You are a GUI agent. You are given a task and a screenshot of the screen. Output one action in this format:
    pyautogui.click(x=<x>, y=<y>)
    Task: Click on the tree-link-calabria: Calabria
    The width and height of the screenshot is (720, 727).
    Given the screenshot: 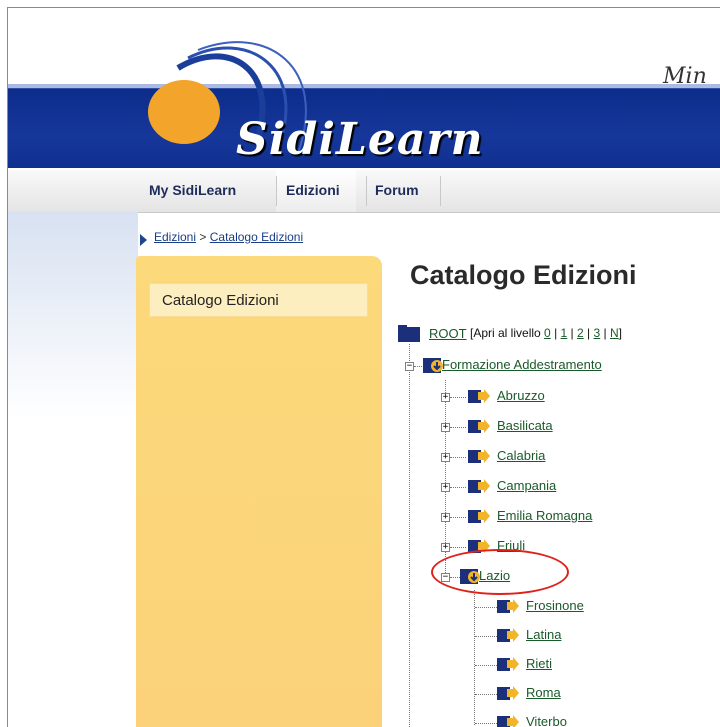 What is the action you would take?
    pyautogui.click(x=521, y=455)
    